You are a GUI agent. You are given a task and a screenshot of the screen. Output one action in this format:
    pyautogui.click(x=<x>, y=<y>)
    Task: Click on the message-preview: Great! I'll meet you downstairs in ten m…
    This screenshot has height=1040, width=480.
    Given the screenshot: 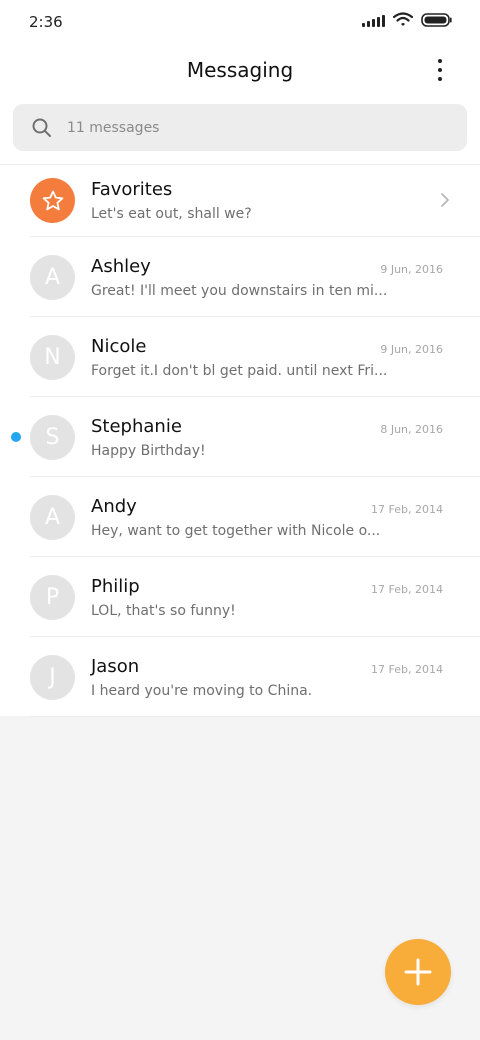 What is the action you would take?
    pyautogui.click(x=239, y=291)
    